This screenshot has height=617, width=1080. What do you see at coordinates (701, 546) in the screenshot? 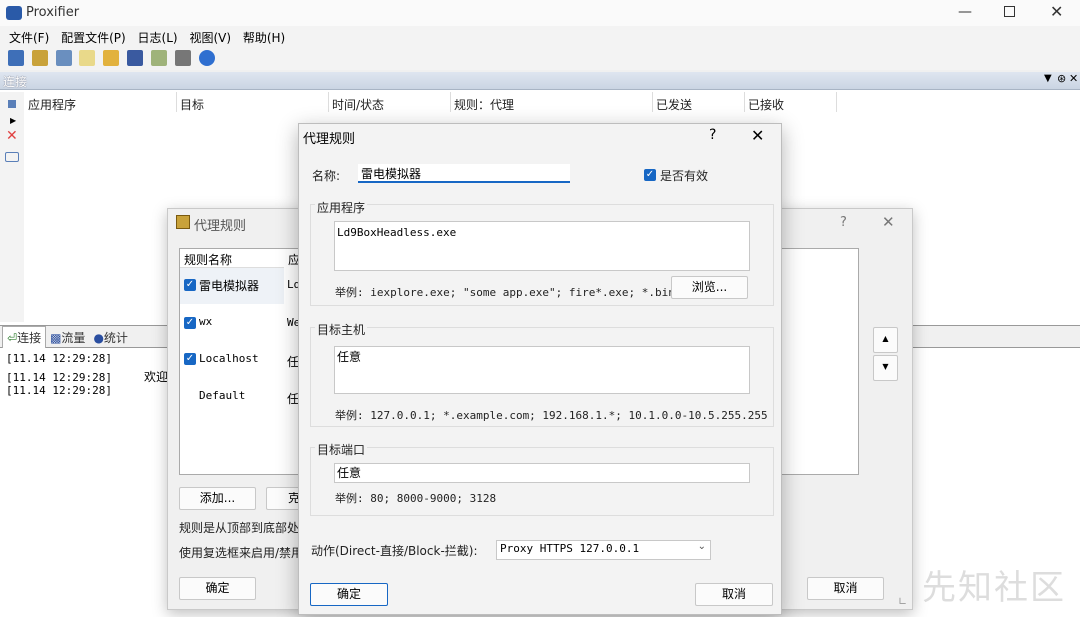
I see `chevron-down-icon: ⌄` at bounding box center [701, 546].